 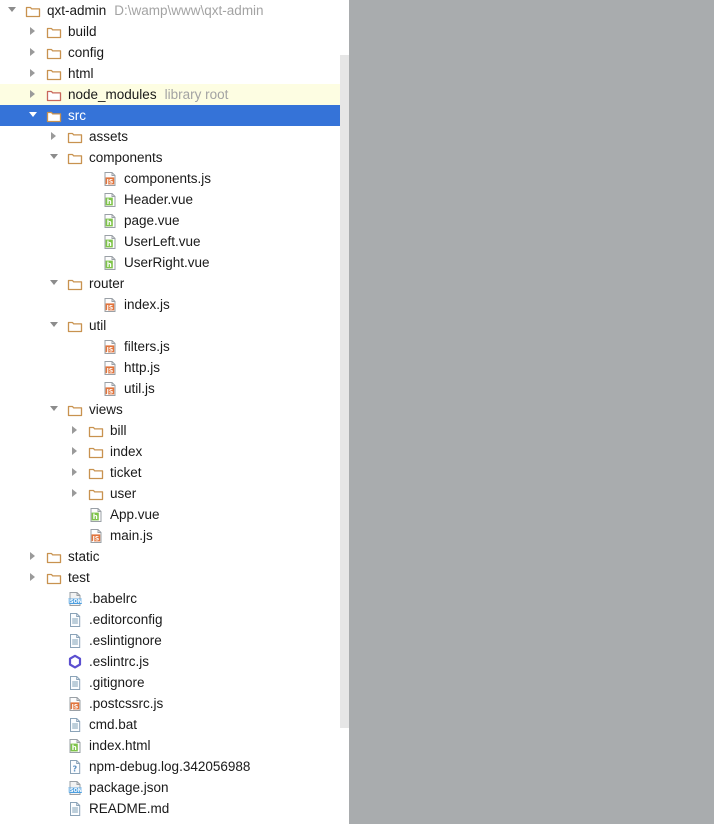 What do you see at coordinates (174, 808) in the screenshot?
I see `tree-row: README.md` at bounding box center [174, 808].